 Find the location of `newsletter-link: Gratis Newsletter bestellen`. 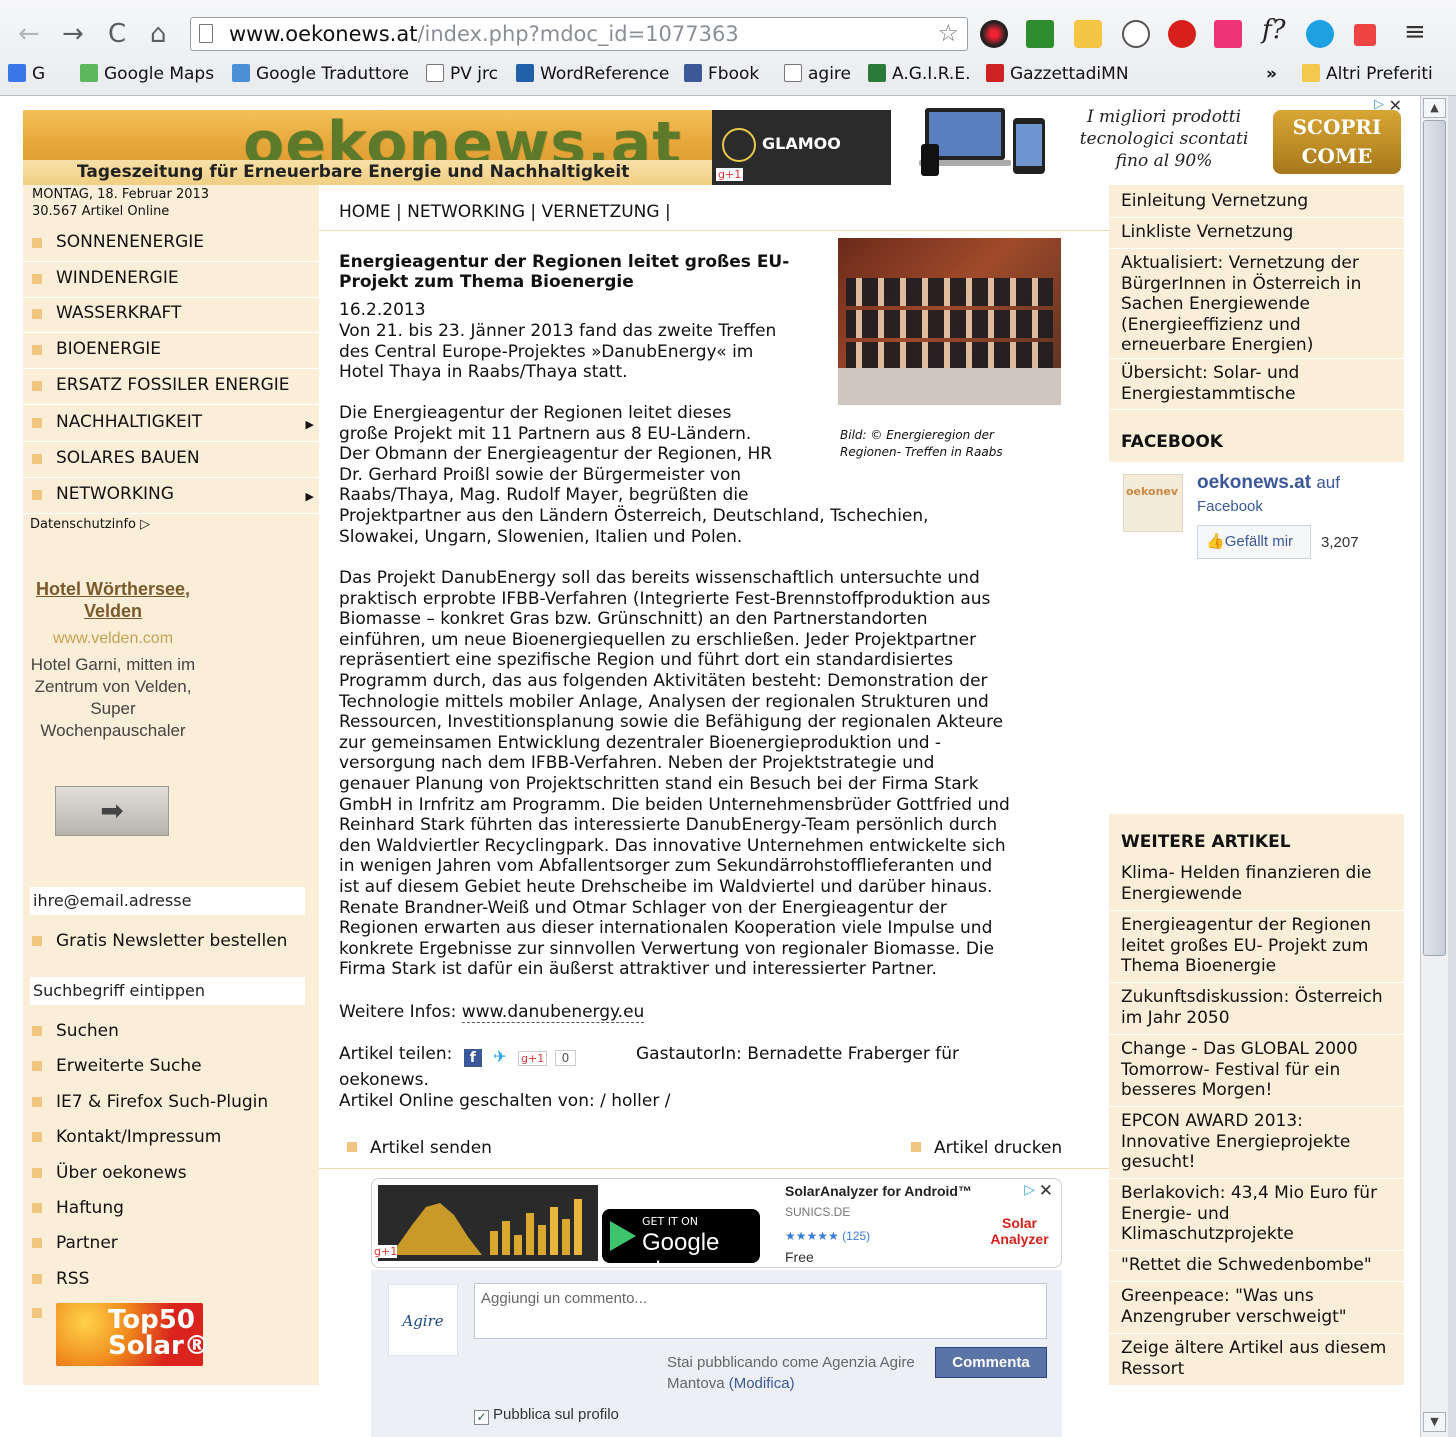

newsletter-link: Gratis Newsletter bestellen is located at coordinates (171, 941).